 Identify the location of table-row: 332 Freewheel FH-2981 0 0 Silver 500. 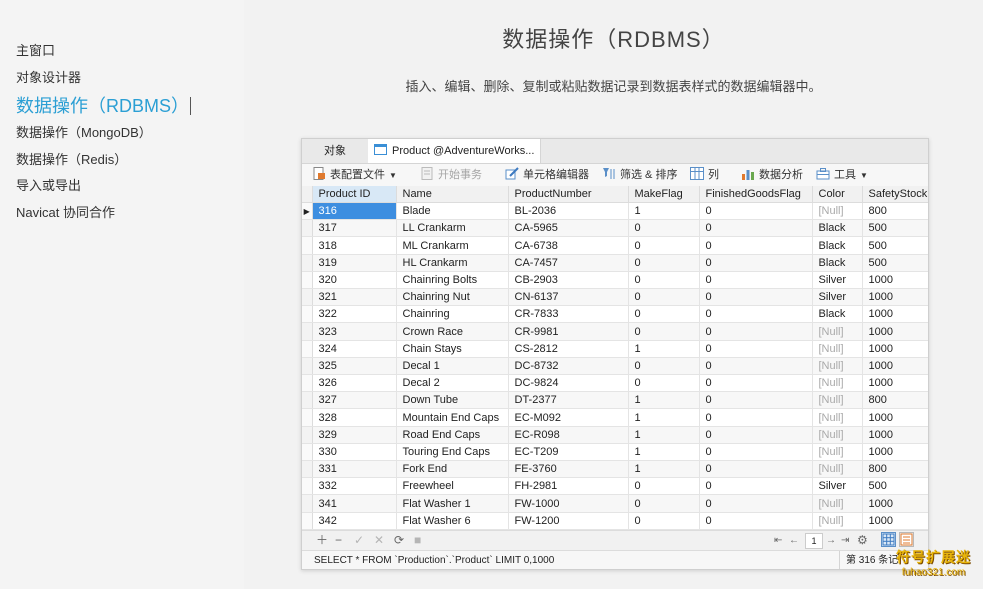
(615, 486).